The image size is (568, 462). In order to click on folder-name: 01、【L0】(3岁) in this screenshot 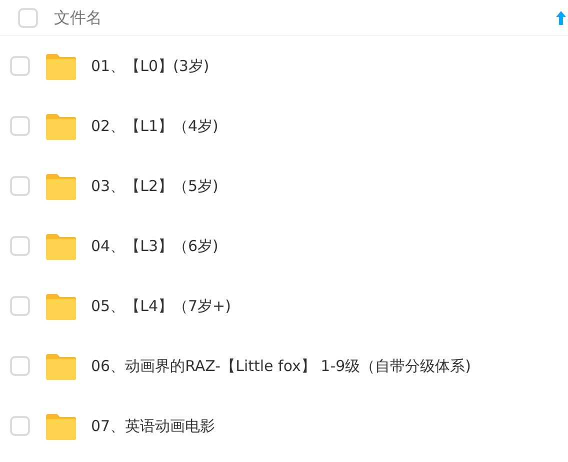, I will do `click(150, 66)`.